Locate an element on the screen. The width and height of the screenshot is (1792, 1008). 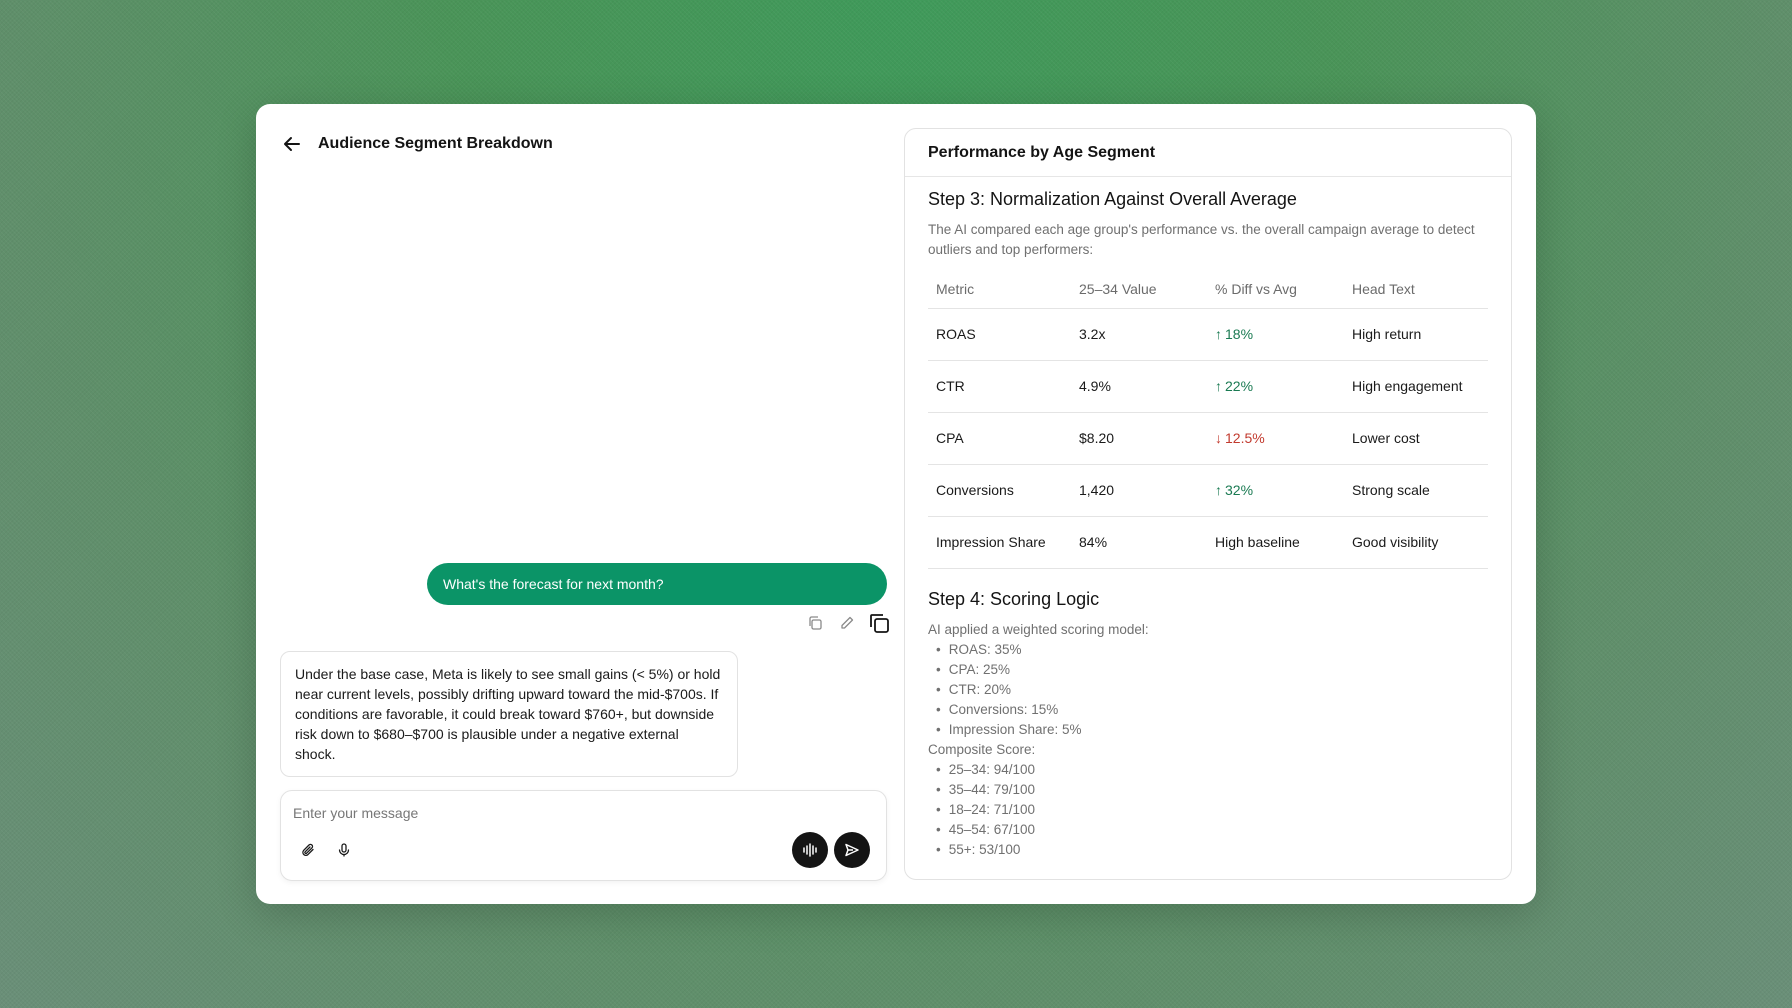
table-row: CPA $8.20 ↓ 12.5% Lower cost is located at coordinates (1208, 438).